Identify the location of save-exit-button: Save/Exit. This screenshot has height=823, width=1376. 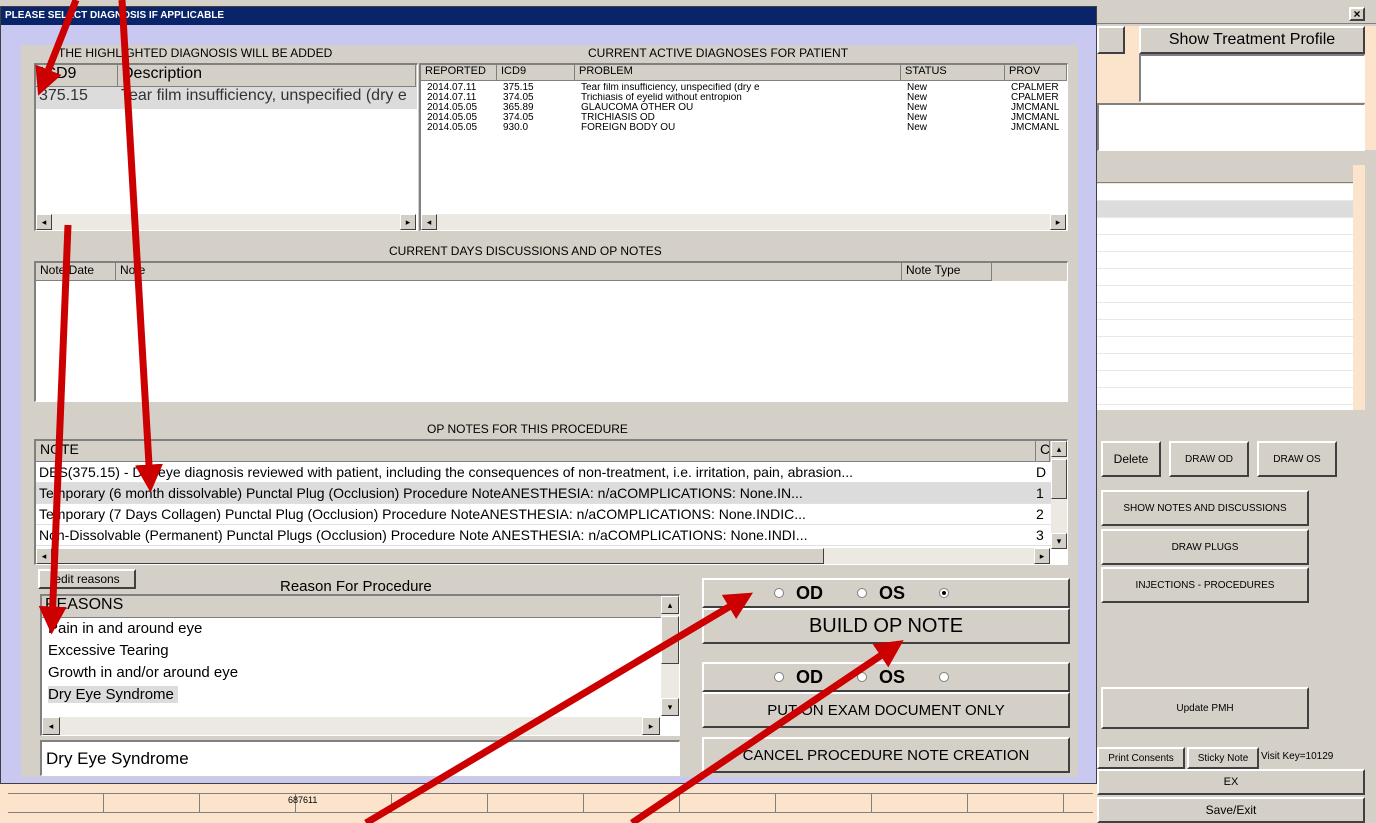
(1231, 810).